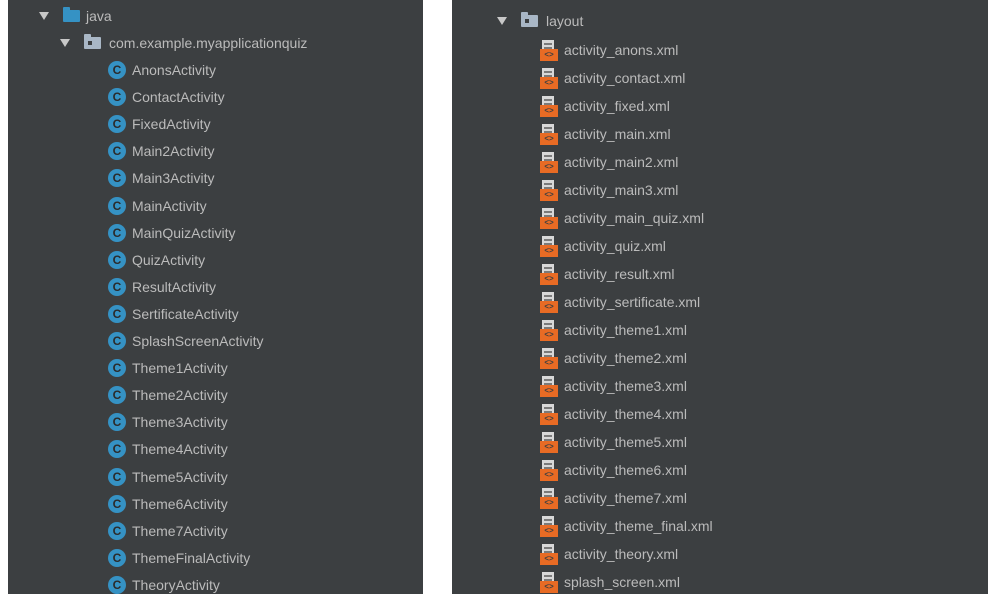 The height and width of the screenshot is (594, 988). What do you see at coordinates (615, 246) in the screenshot?
I see `tree-item-label: activity_quiz.xml` at bounding box center [615, 246].